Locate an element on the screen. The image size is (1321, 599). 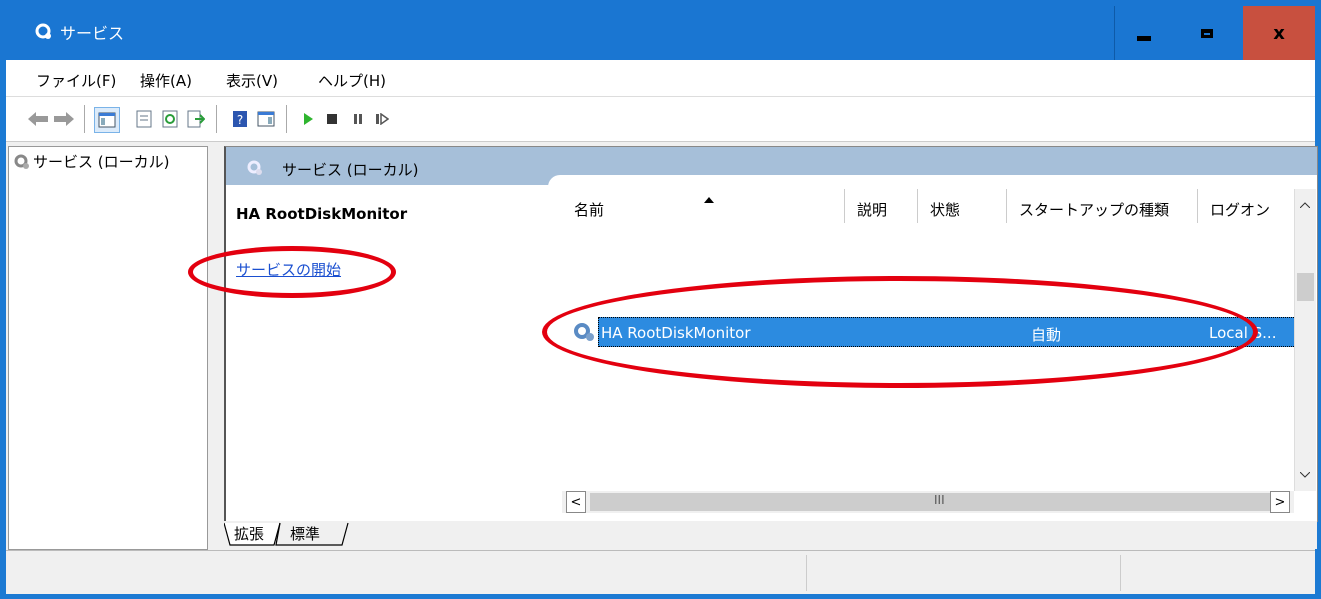
window-title: サービス is located at coordinates (92, 33).